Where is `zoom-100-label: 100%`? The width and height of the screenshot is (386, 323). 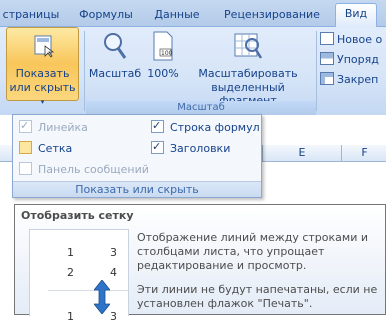 zoom-100-label: 100% is located at coordinates (163, 73).